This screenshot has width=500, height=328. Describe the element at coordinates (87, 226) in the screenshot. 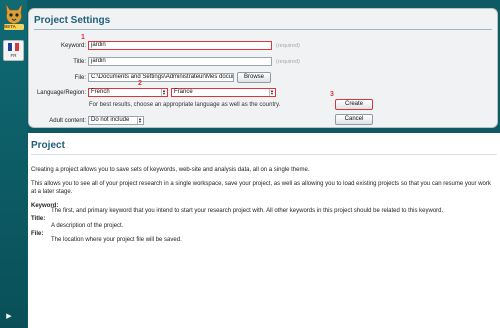

I see `title-definition: A description of the project.` at that location.